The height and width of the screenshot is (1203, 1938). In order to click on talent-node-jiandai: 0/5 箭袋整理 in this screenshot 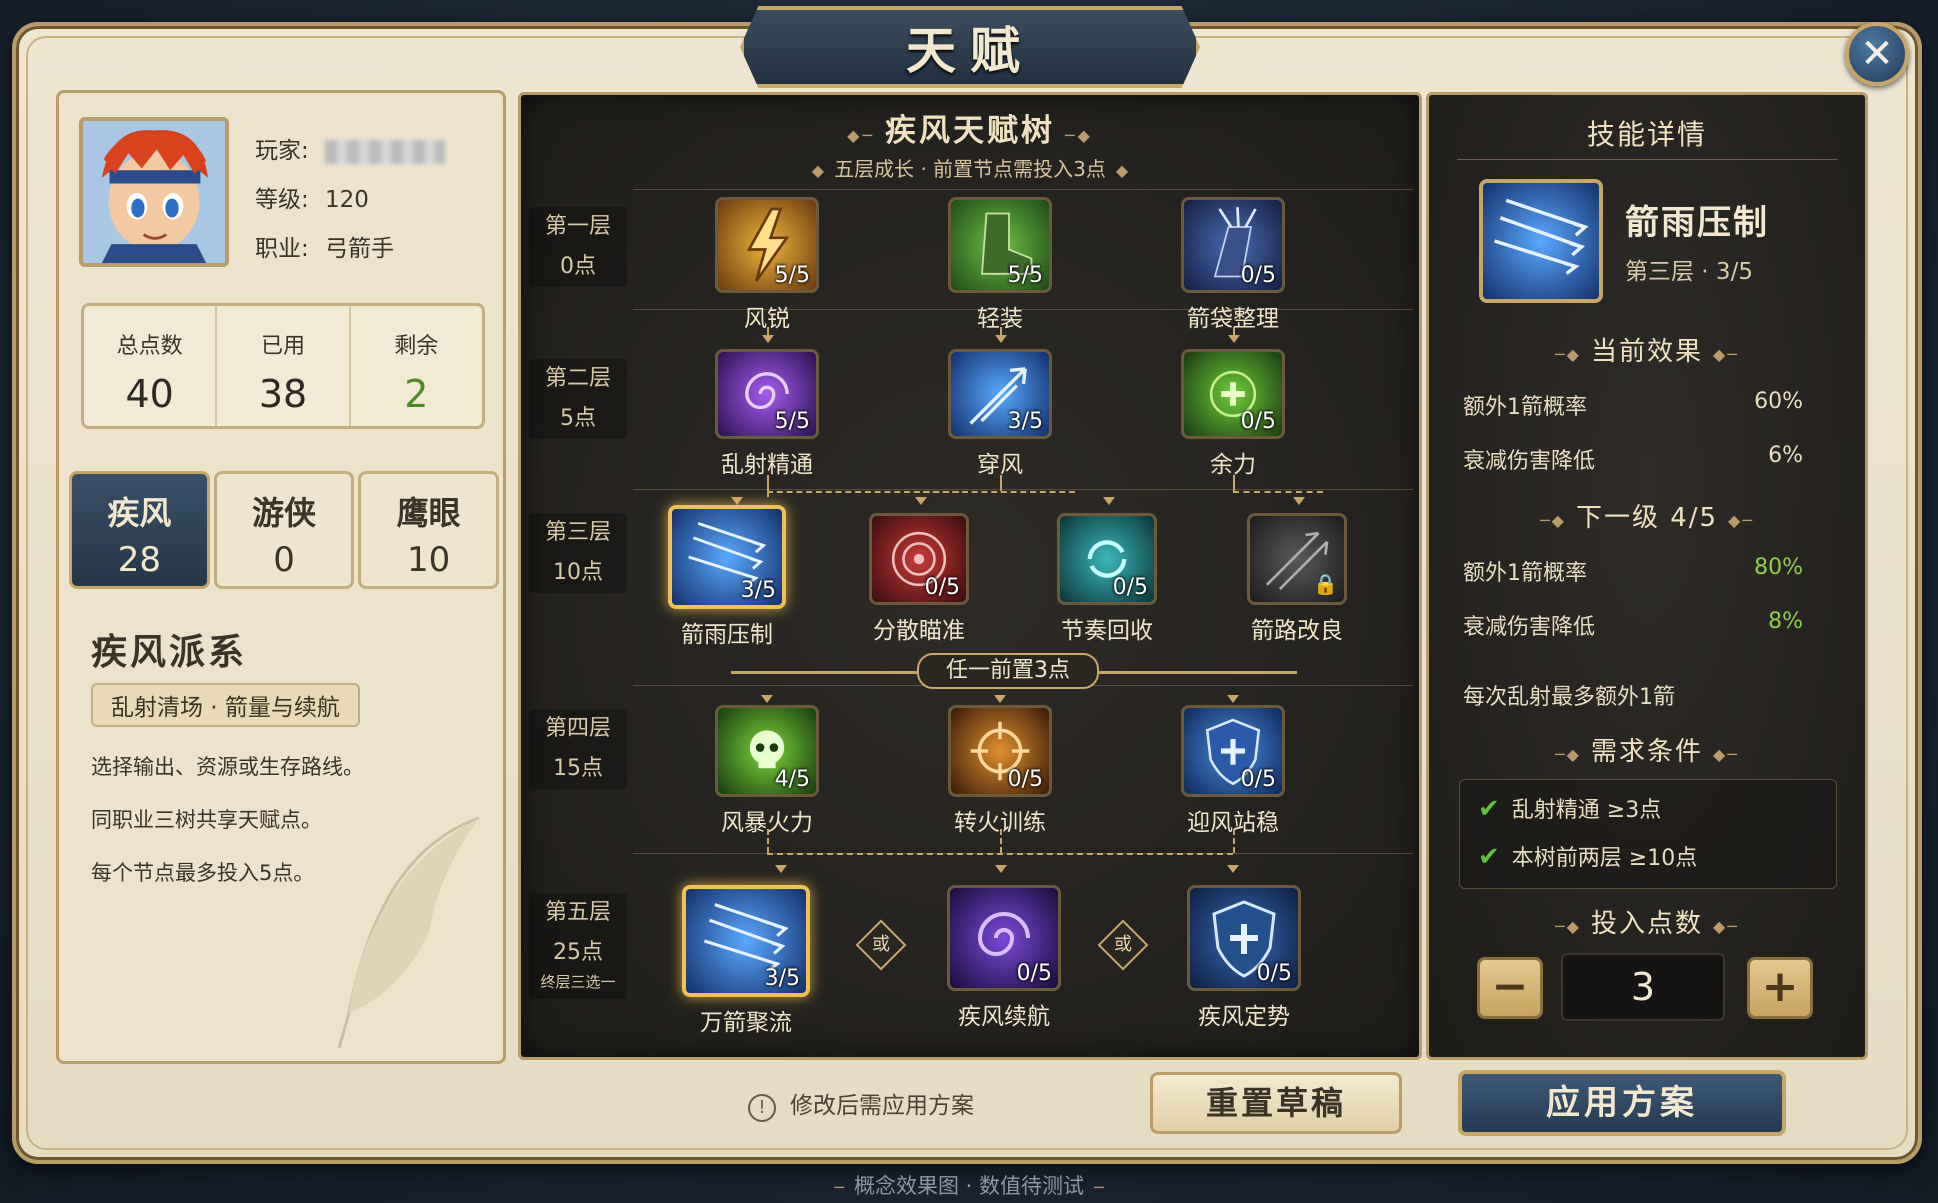, I will do `click(1233, 265)`.